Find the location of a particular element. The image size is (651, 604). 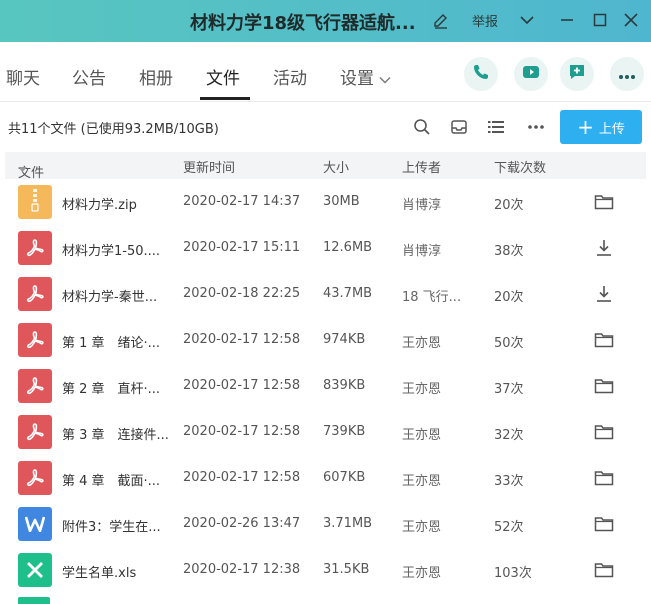

more-icon is located at coordinates (627, 74).